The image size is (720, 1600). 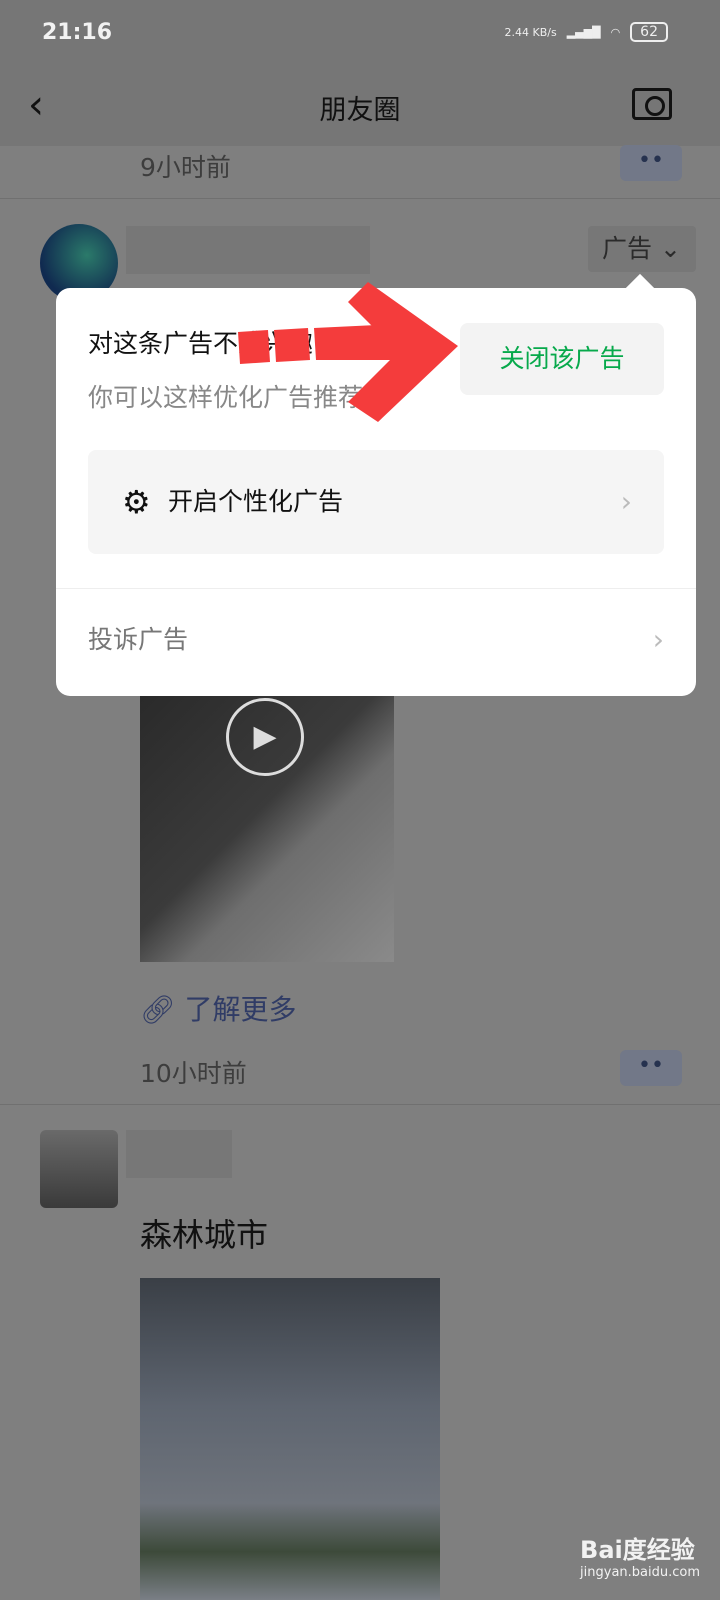 I want to click on link-icon: 🔗︎, so click(x=158, y=1009).